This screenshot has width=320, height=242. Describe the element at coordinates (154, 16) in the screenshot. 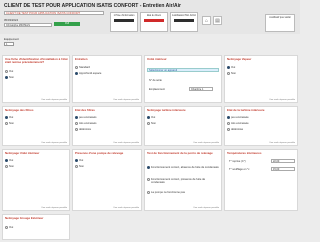

I see `client-state-label: Etat du Client` at that location.